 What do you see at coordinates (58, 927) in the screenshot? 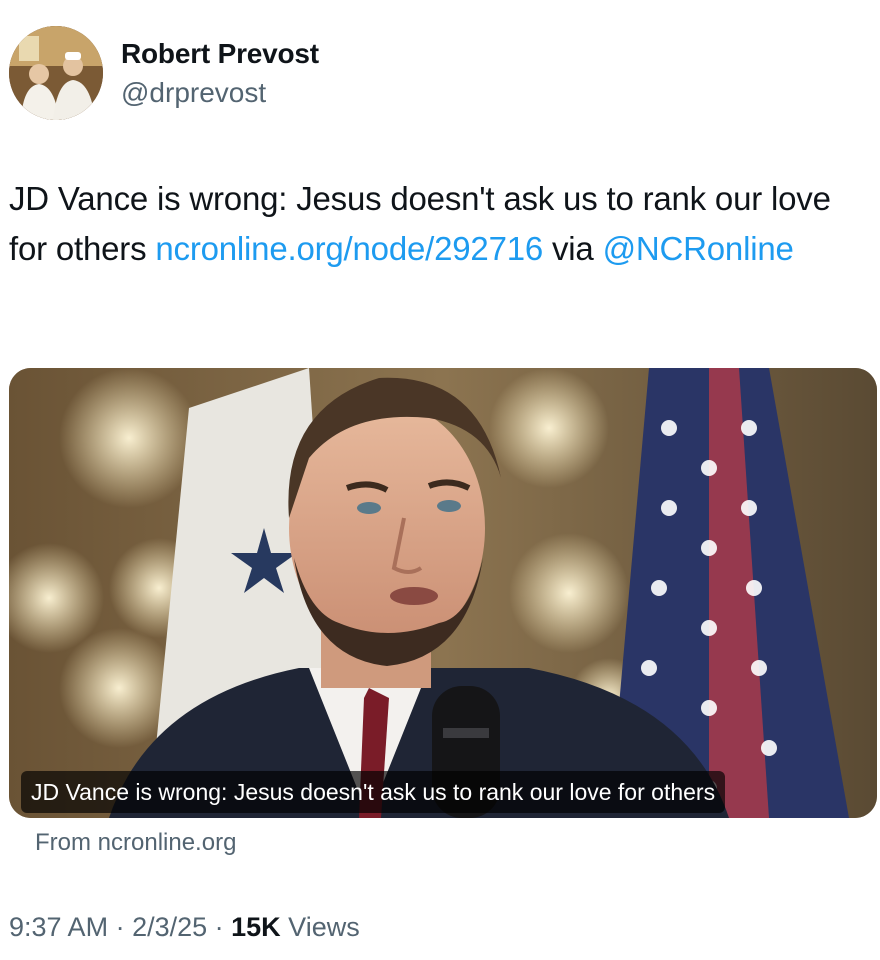
I see `tweet-time: 9:37 AM` at bounding box center [58, 927].